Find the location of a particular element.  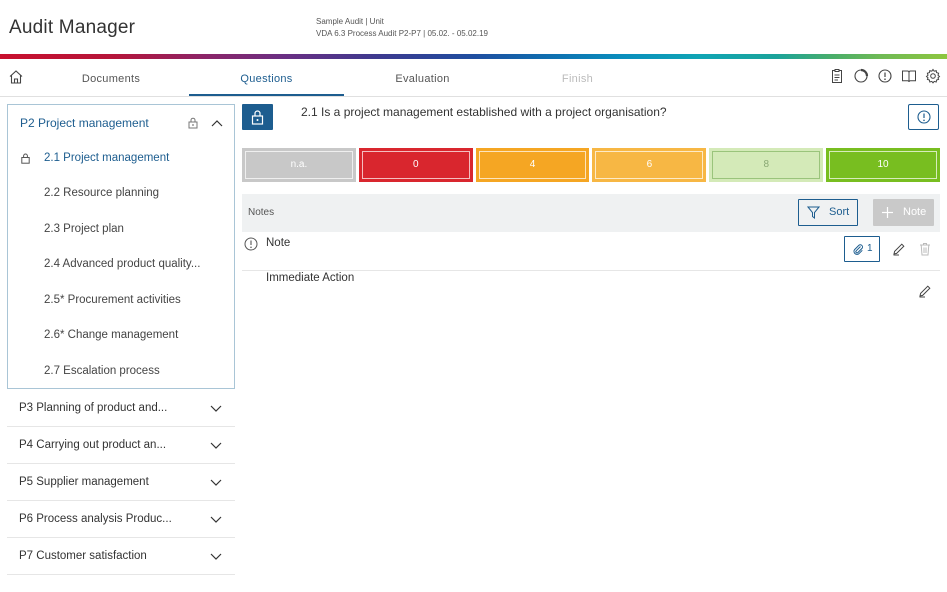

chapter-p2-header: P2 Project management is located at coordinates (121, 123).